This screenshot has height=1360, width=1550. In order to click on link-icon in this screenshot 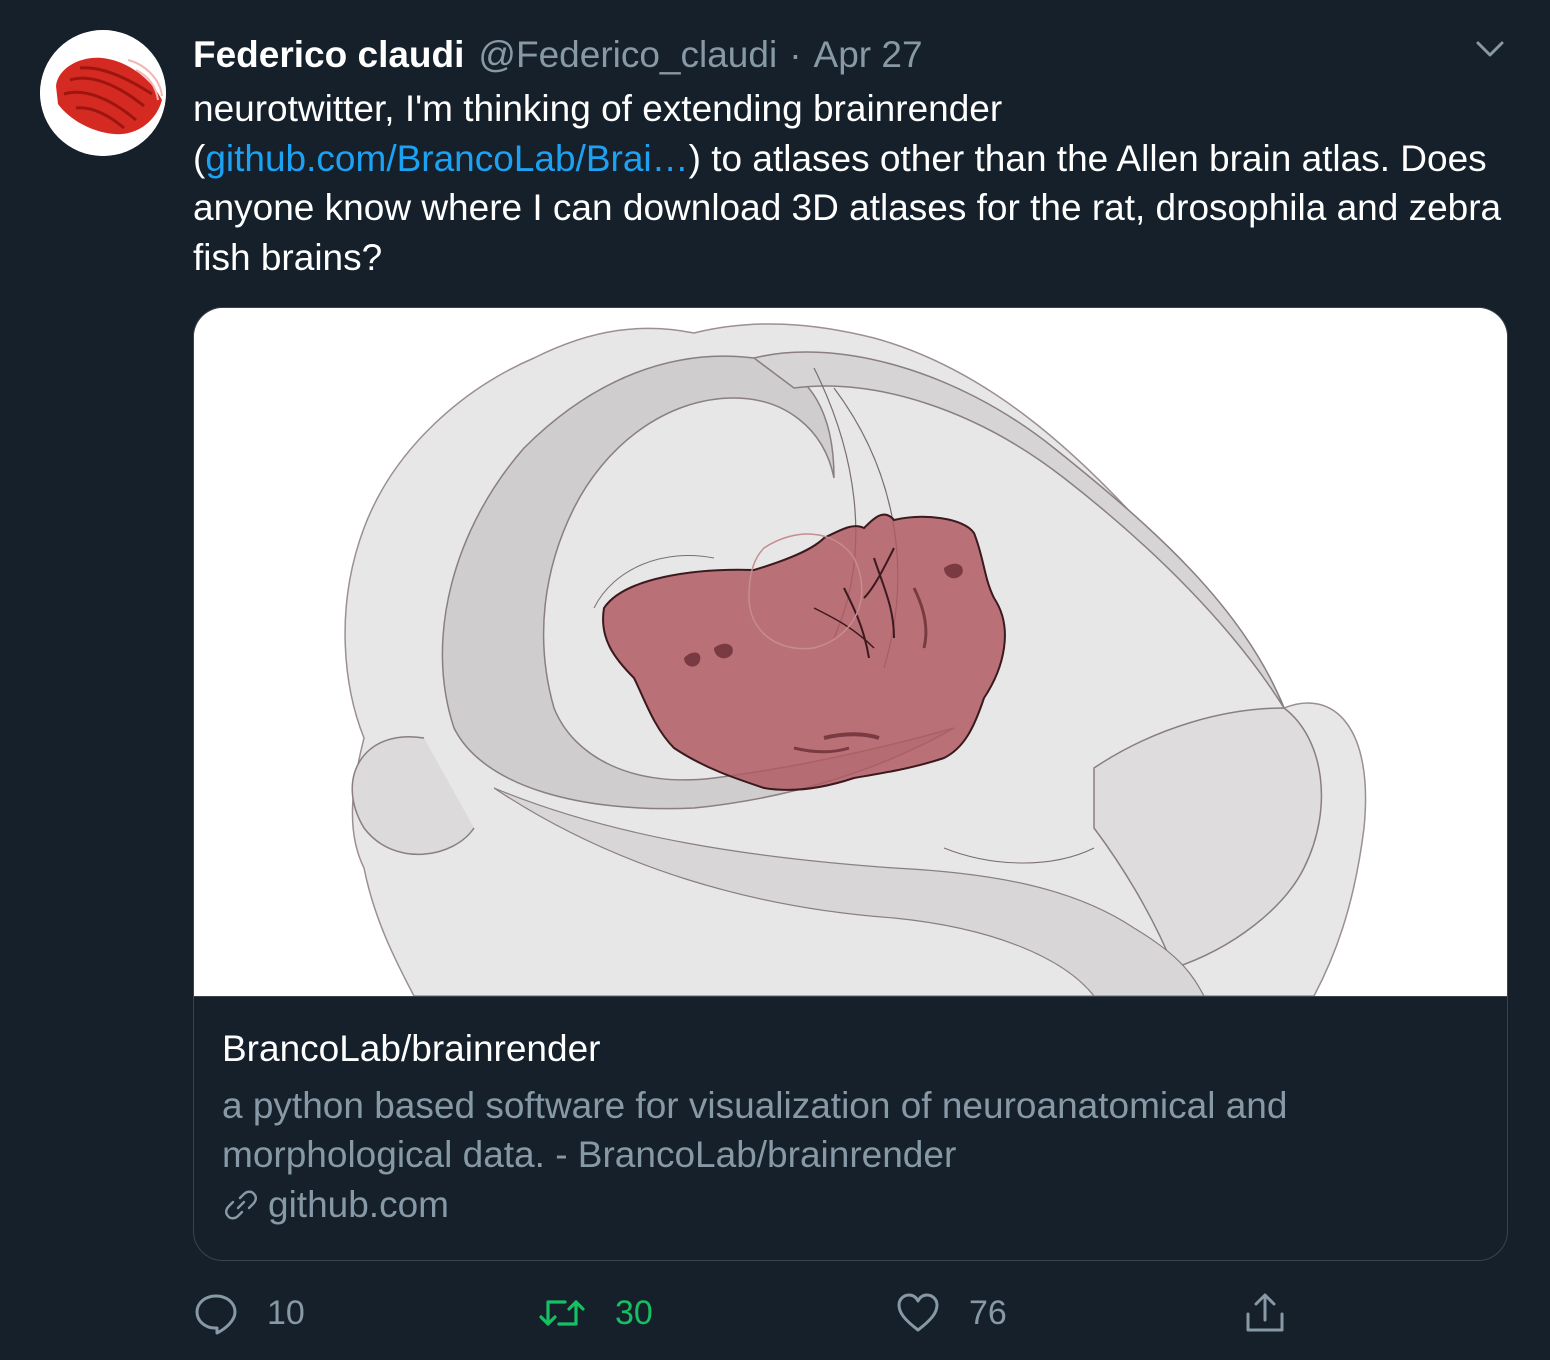, I will do `click(241, 1205)`.